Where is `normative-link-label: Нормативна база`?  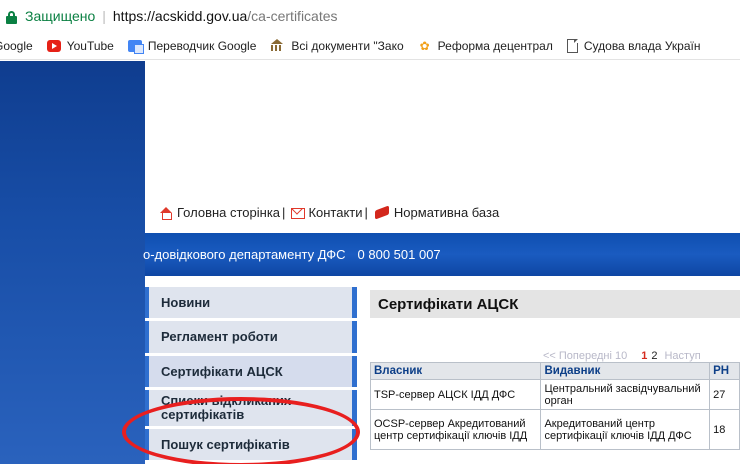 normative-link-label: Нормативна база is located at coordinates (446, 212).